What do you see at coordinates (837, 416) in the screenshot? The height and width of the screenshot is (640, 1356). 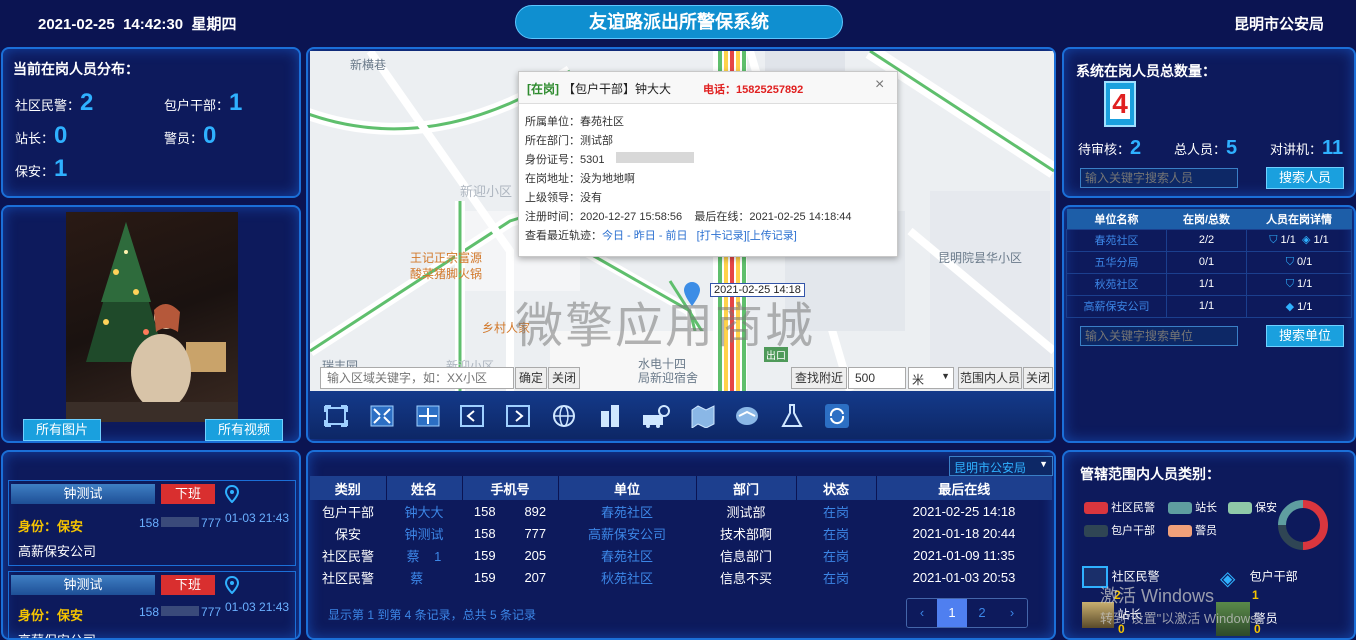 I see `refresh-icon` at bounding box center [837, 416].